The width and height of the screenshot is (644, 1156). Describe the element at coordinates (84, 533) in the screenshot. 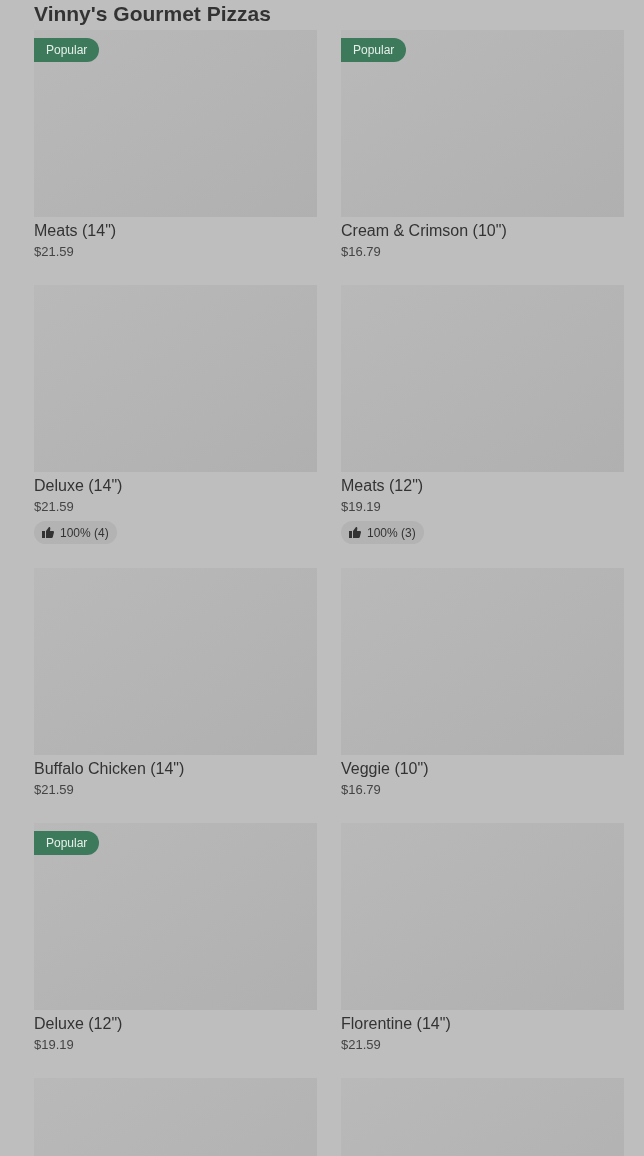

I see `rating-text: 100% (4)` at that location.